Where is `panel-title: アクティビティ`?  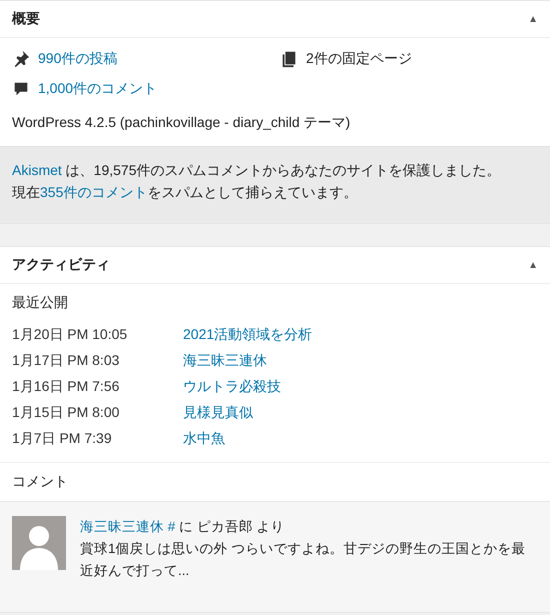 panel-title: アクティビティ is located at coordinates (61, 265).